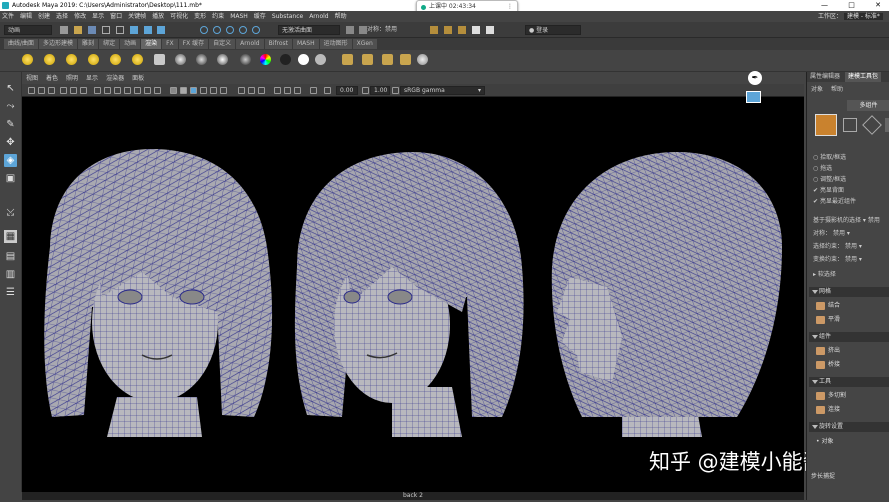 This screenshot has width=889, height=502. Describe the element at coordinates (849, 427) in the screenshot. I see `section-rotation-settings: 旋转设置` at that location.